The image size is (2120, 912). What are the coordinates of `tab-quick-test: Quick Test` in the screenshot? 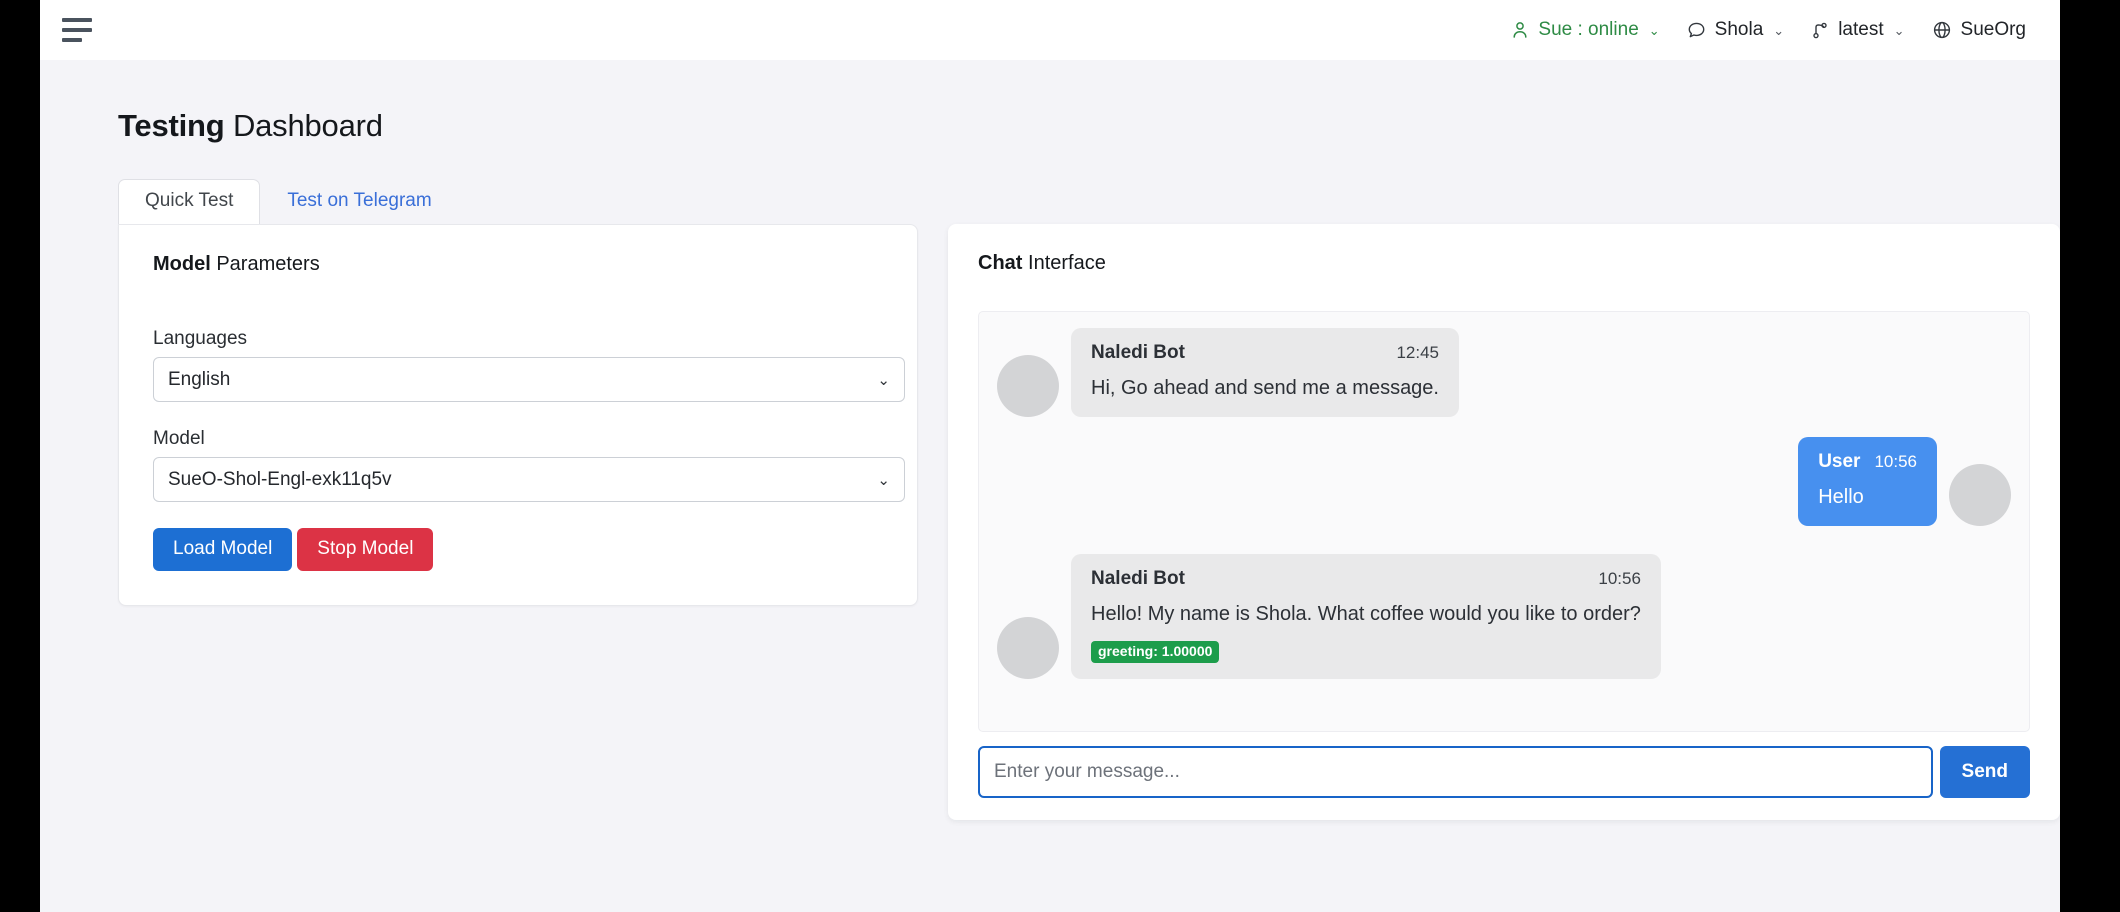 It's located at (189, 201).